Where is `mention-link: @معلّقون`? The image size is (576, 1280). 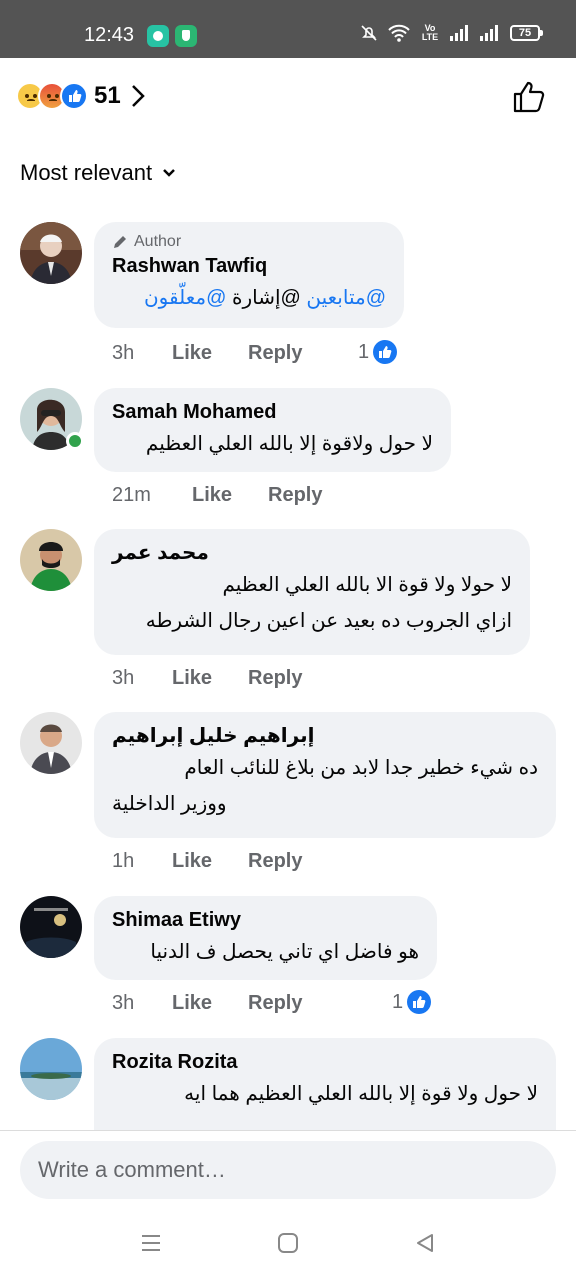 mention-link: @معلّقون is located at coordinates (185, 298).